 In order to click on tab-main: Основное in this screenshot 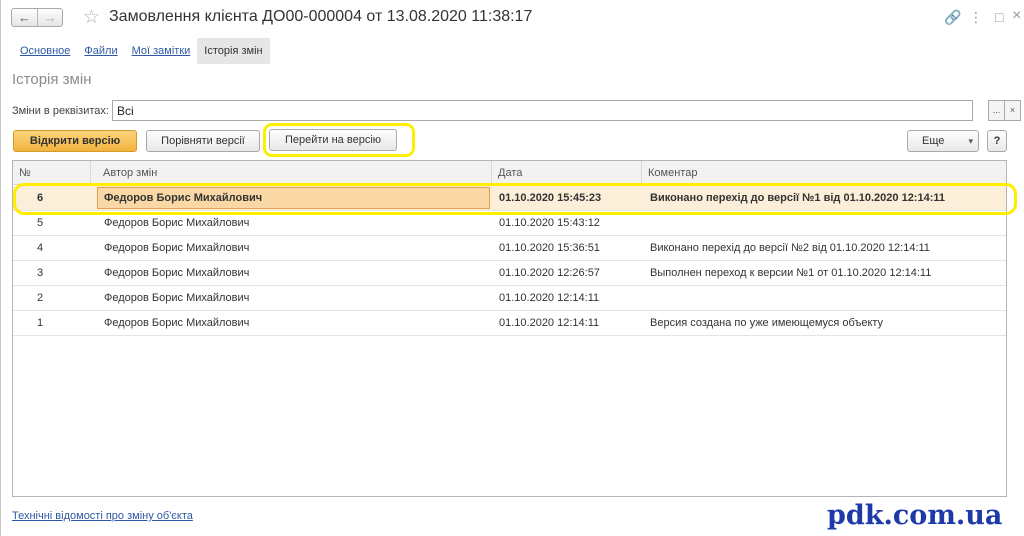, I will do `click(45, 51)`.